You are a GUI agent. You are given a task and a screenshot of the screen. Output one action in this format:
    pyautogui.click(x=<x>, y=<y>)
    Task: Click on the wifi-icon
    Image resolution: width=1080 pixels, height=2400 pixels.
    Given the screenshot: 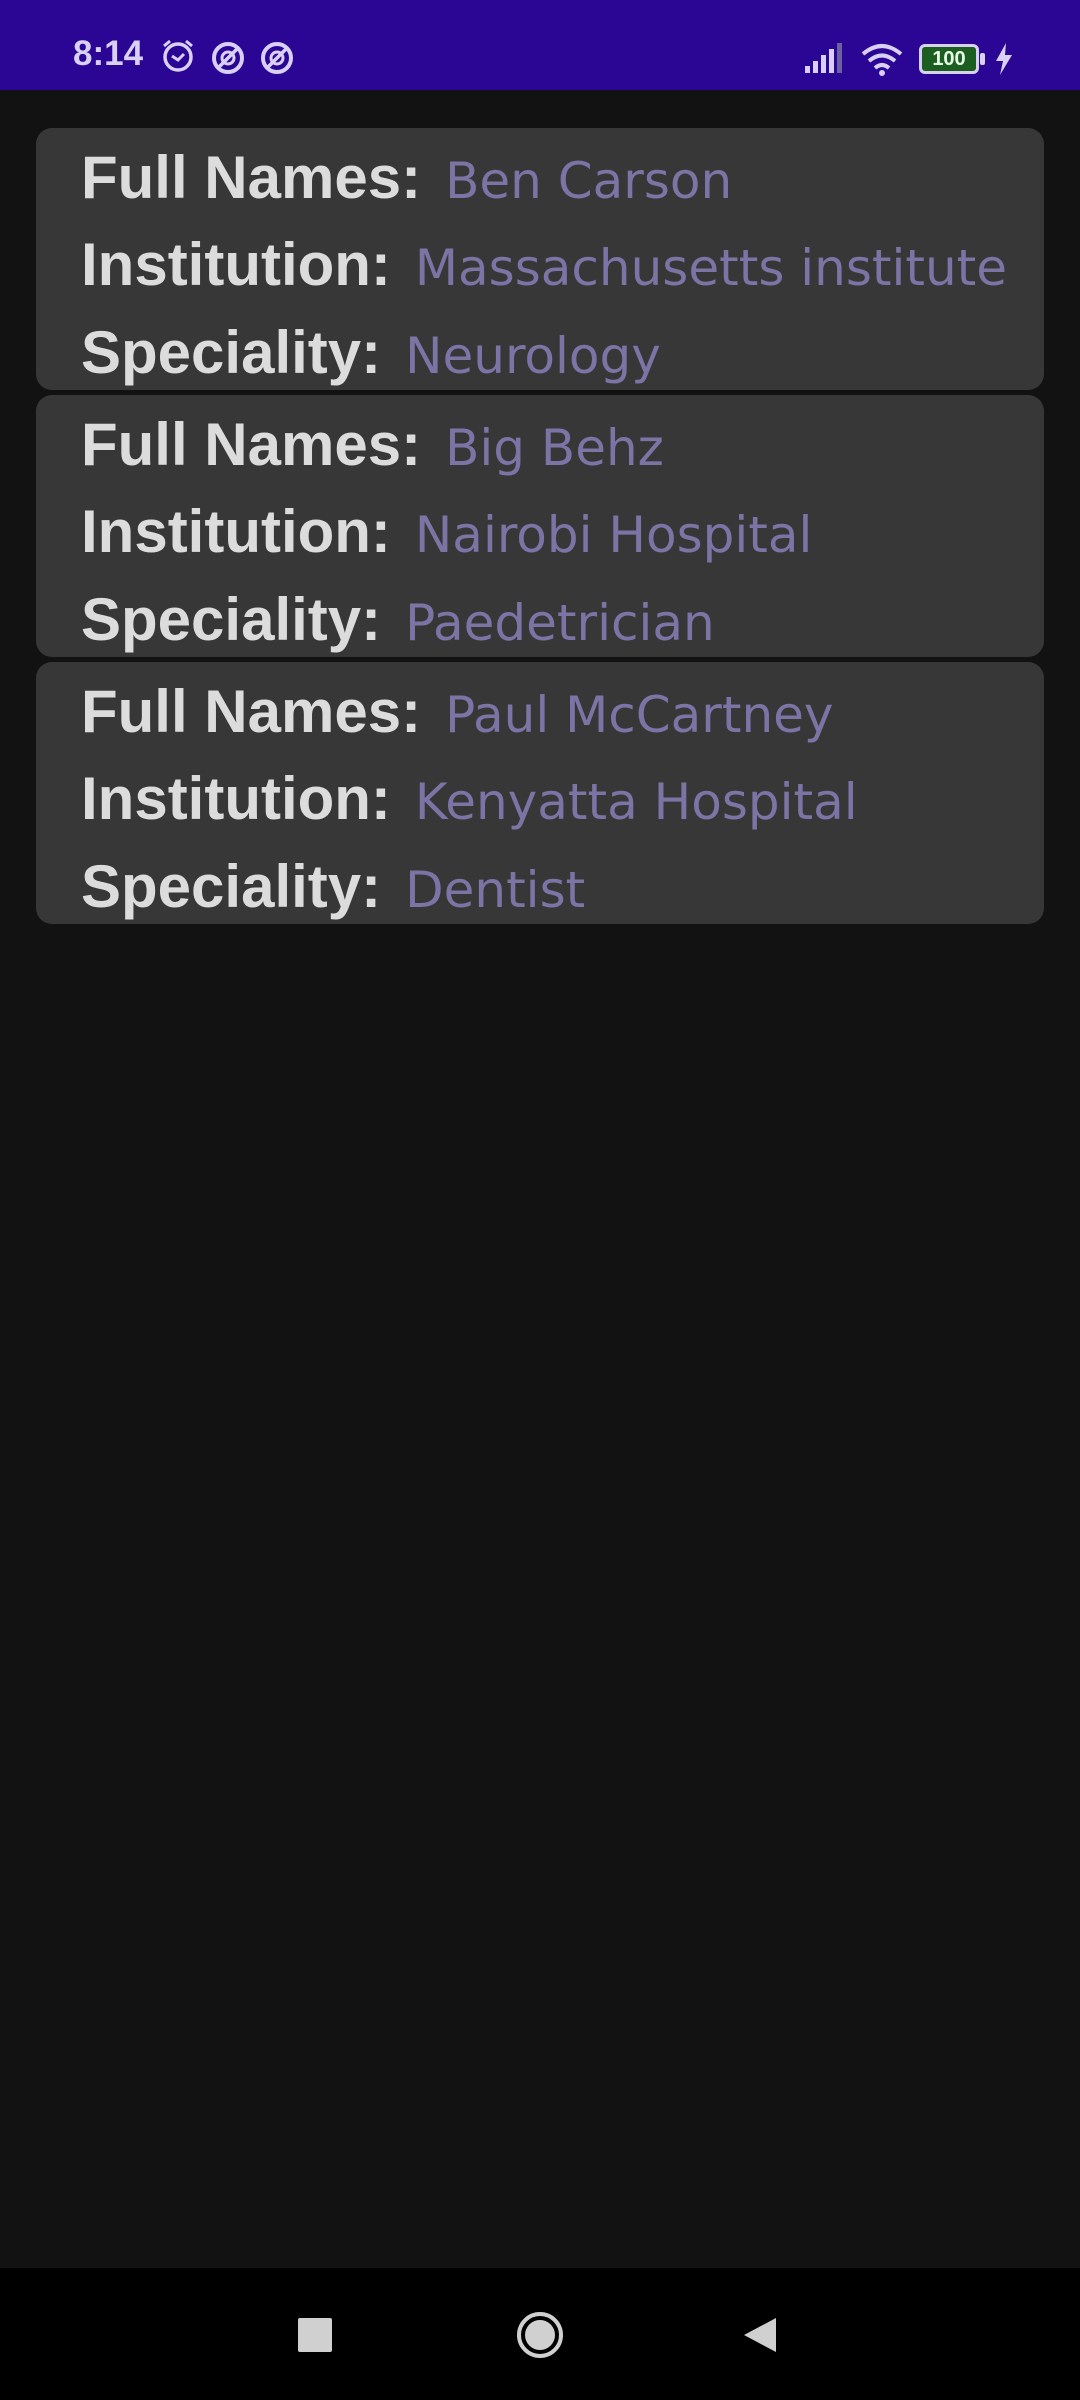 What is the action you would take?
    pyautogui.click(x=882, y=60)
    